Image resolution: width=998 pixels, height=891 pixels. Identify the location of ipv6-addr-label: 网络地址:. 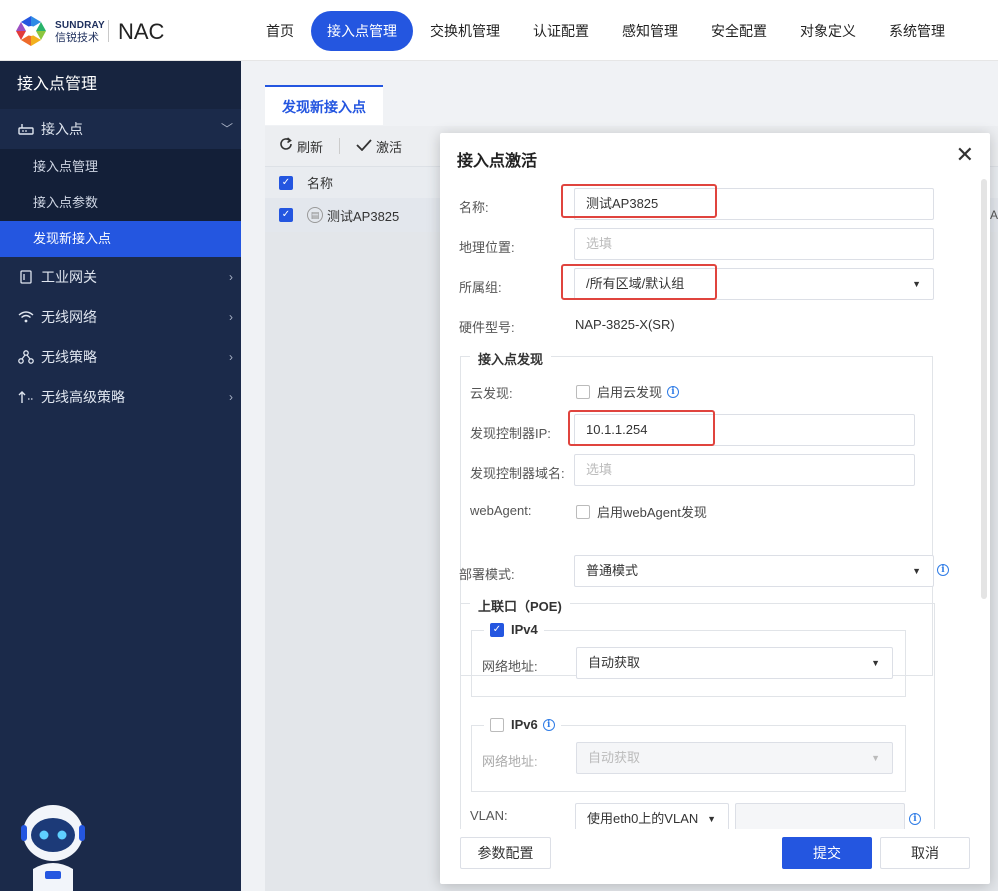
(510, 761).